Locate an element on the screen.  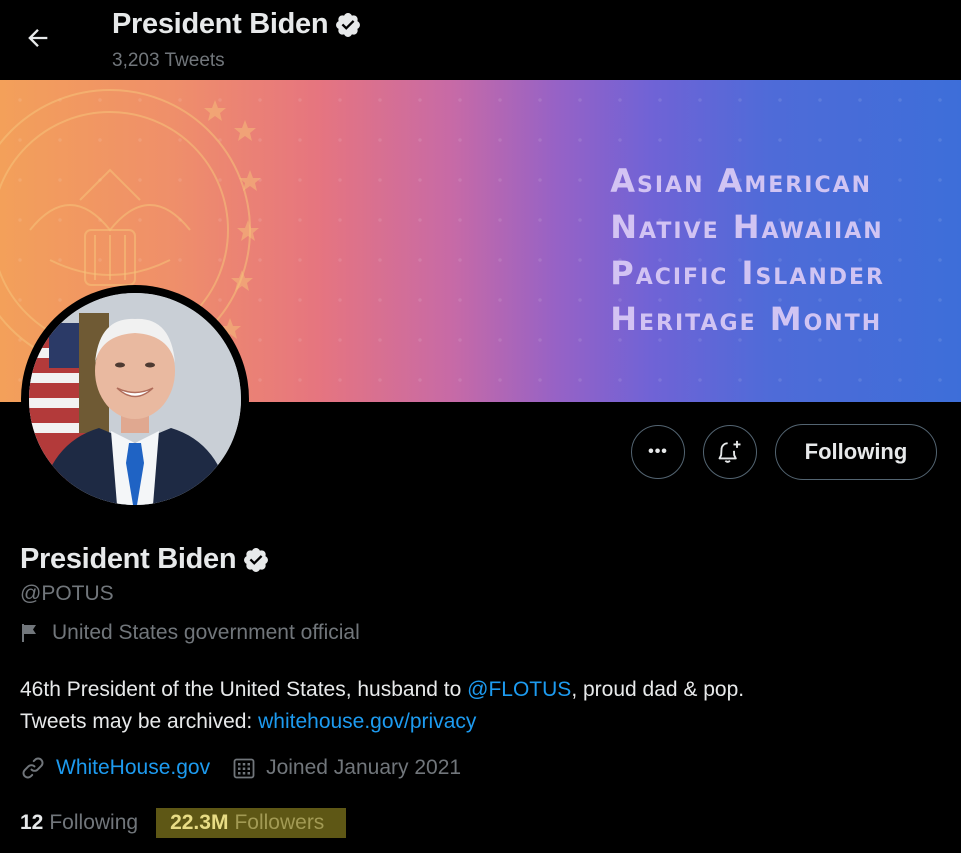
profile-name: President Biden is located at coordinates (145, 559).